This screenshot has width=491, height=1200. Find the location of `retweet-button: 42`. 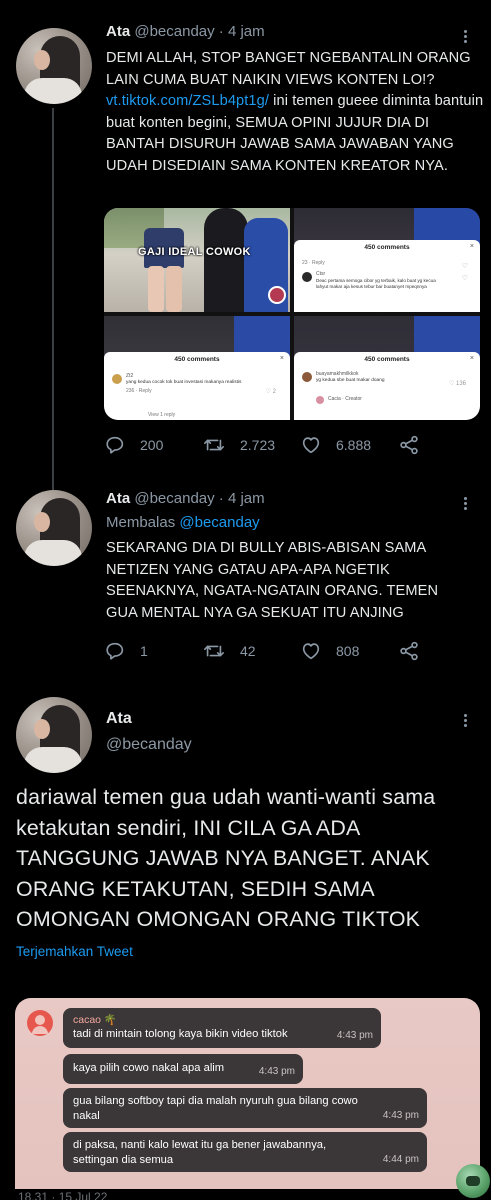

retweet-button: 42 is located at coordinates (229, 651).